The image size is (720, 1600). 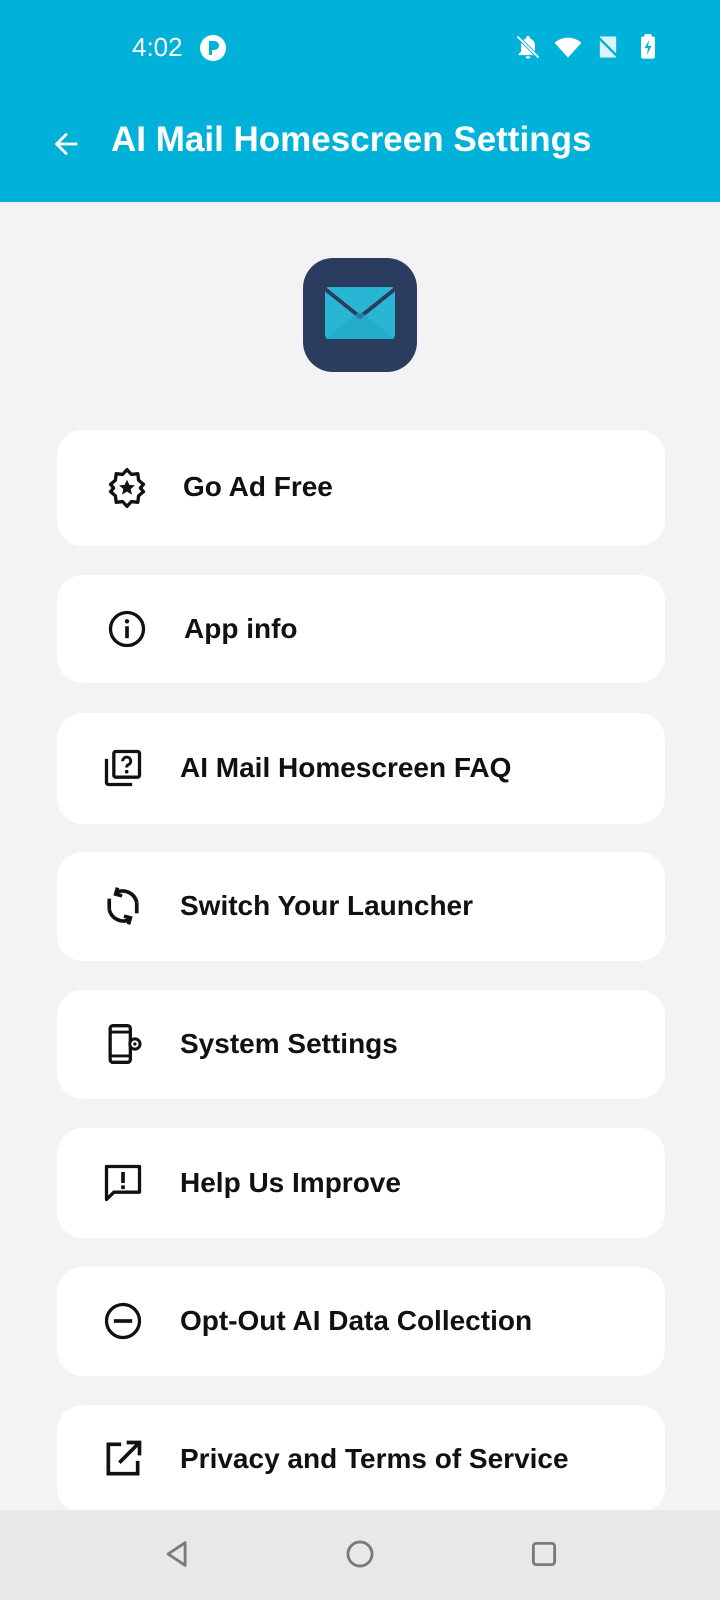 I want to click on menu-item-faq: AI Mail Homescreen FAQ, so click(x=361, y=768).